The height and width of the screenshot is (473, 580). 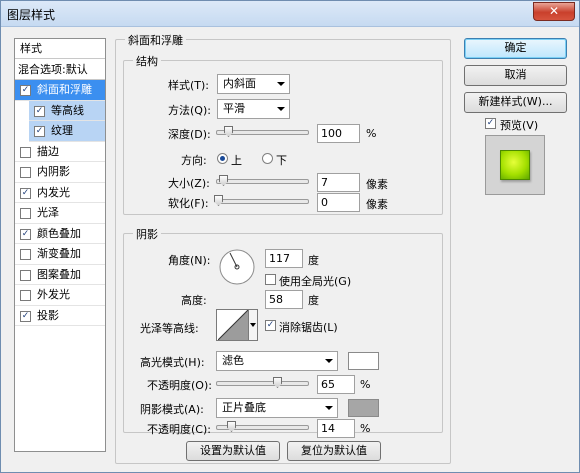 What do you see at coordinates (290, 14) in the screenshot?
I see `title-bar: 图层样式 ✕` at bounding box center [290, 14].